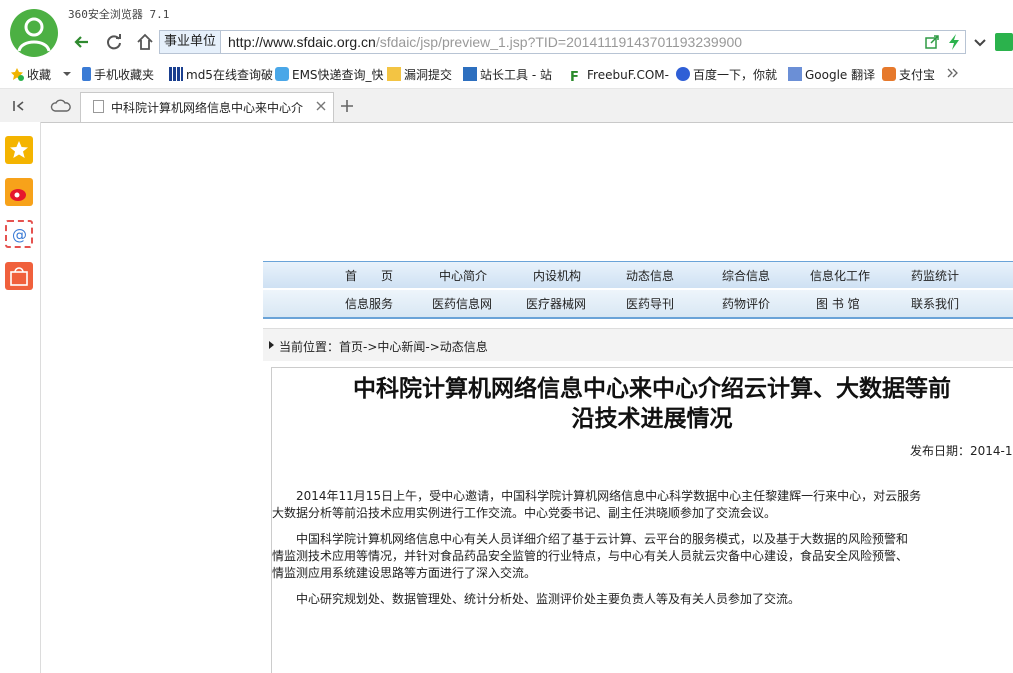  I want to click on ems-icon, so click(282, 74).